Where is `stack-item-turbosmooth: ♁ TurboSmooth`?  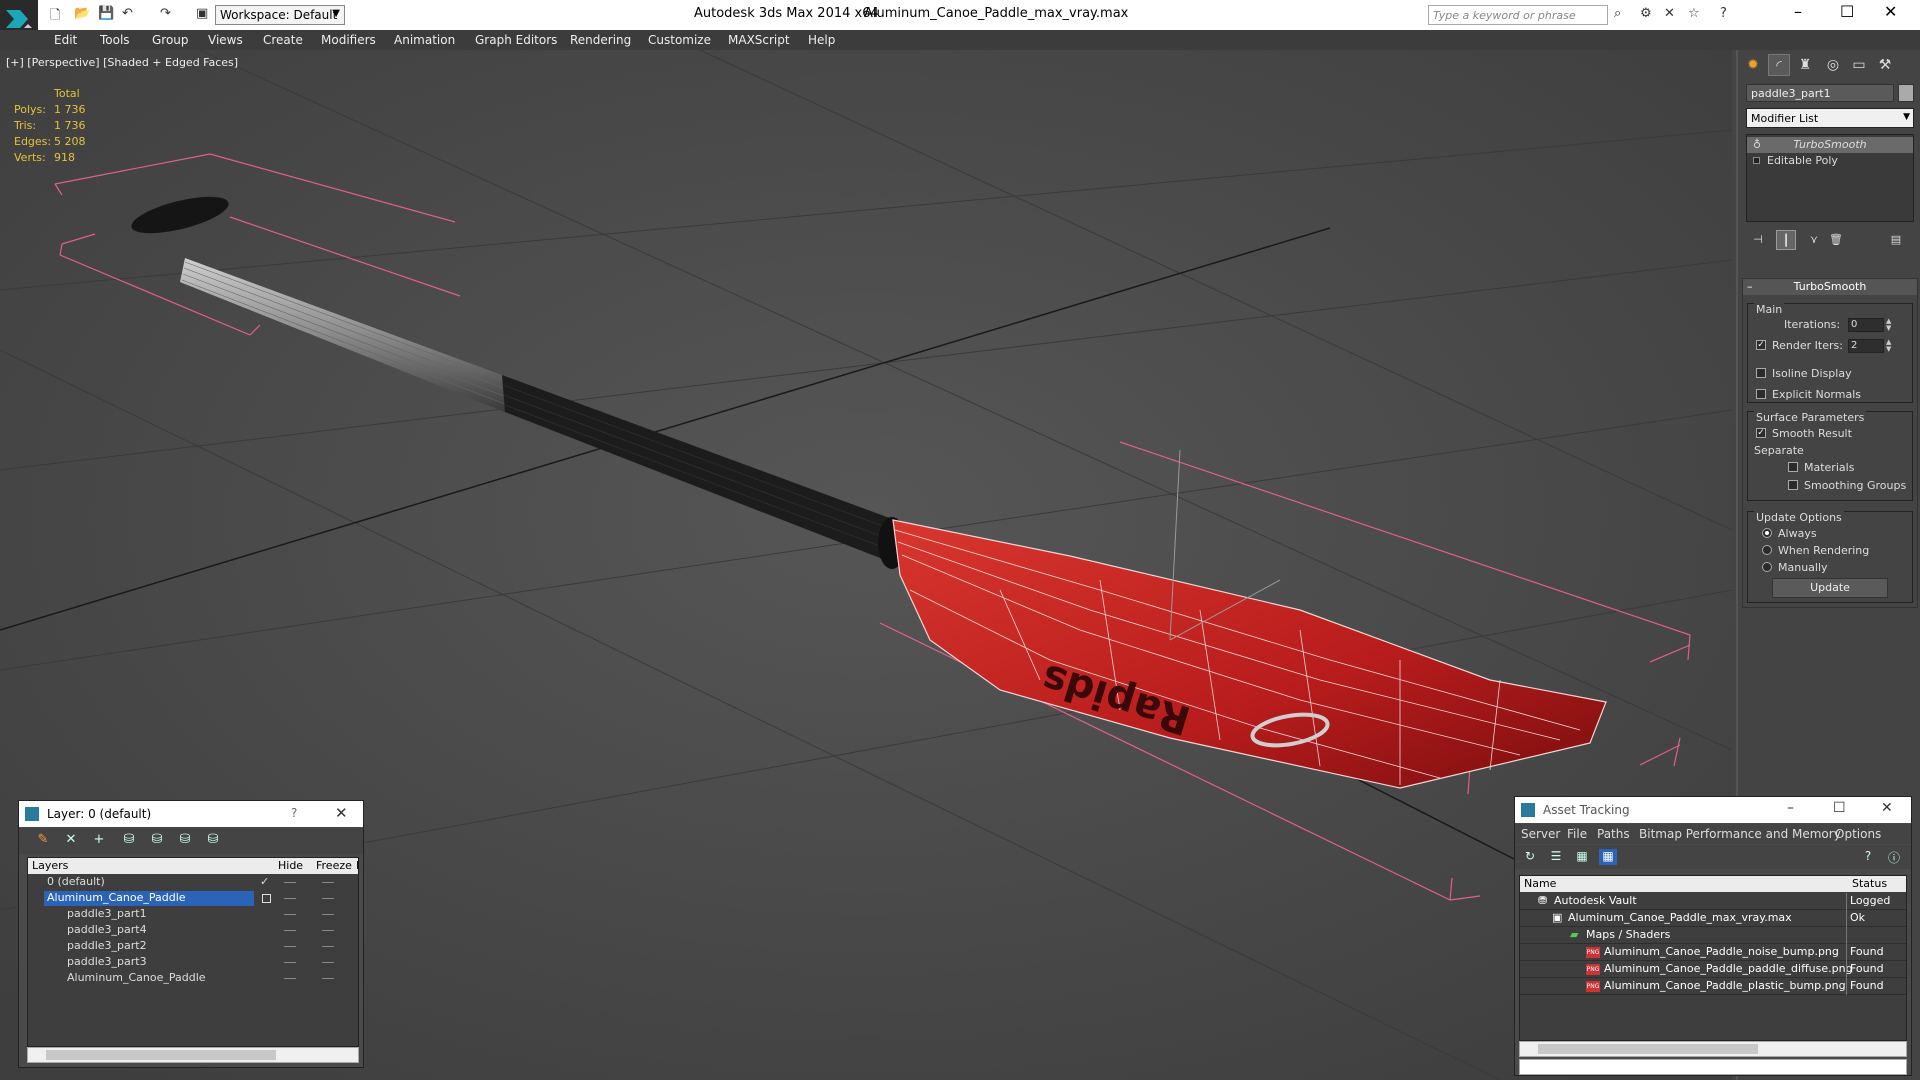 stack-item-turbosmooth: ♁ TurboSmooth is located at coordinates (1830, 145).